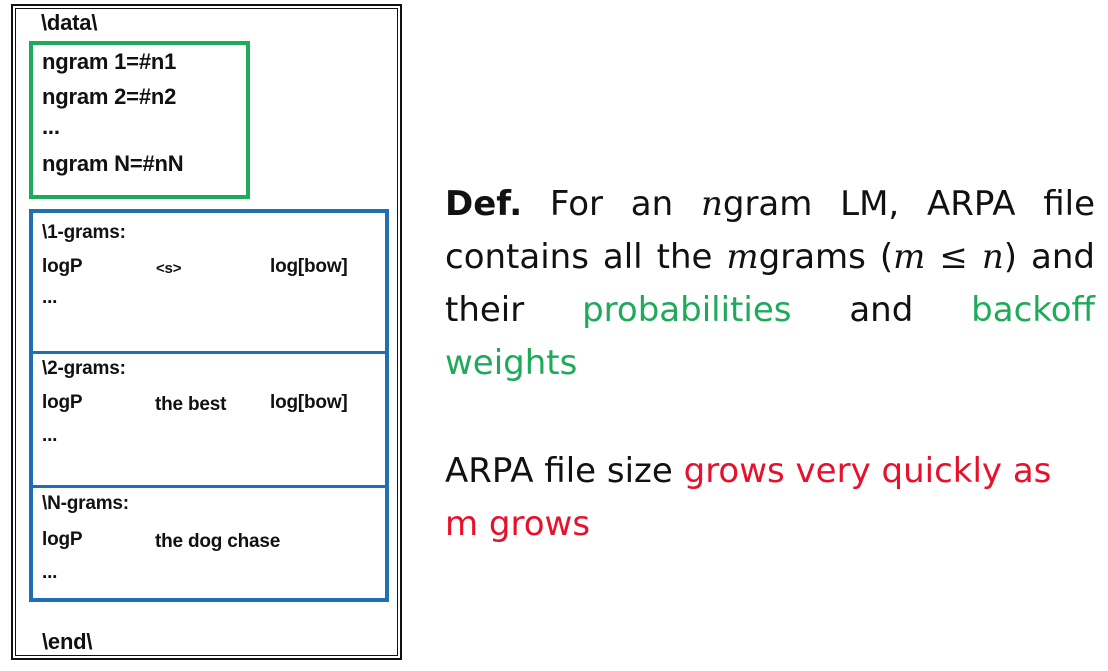 Image resolution: width=1108 pixels, height=671 pixels. What do you see at coordinates (867, 471) in the screenshot?
I see `grows-highlight: grows very quickly as` at bounding box center [867, 471].